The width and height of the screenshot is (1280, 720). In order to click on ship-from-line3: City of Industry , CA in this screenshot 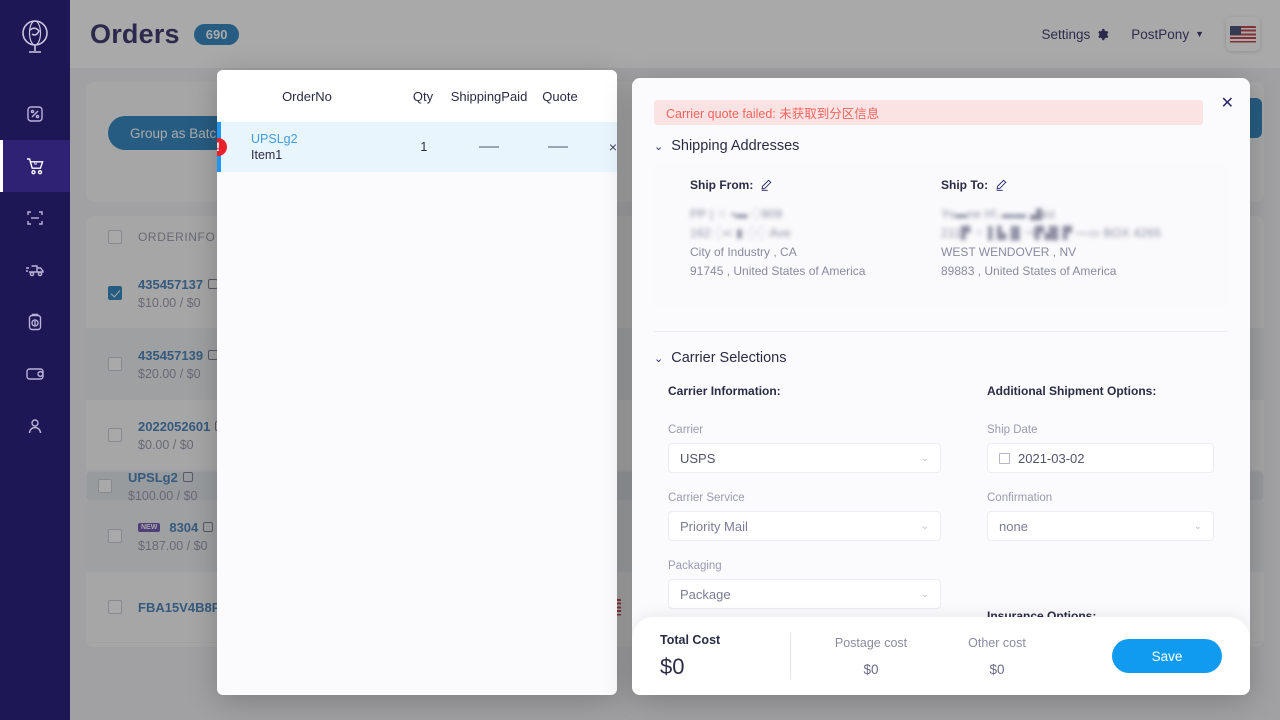, I will do `click(743, 252)`.